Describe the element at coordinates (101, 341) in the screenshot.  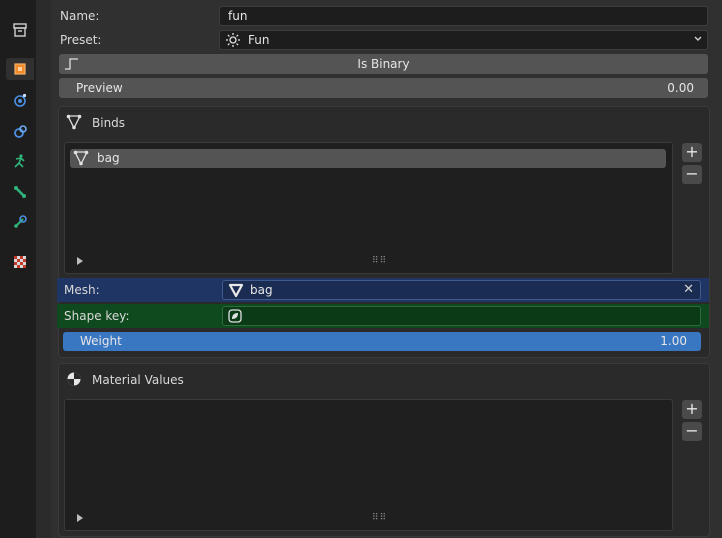
I see `weight-label: Weight` at that location.